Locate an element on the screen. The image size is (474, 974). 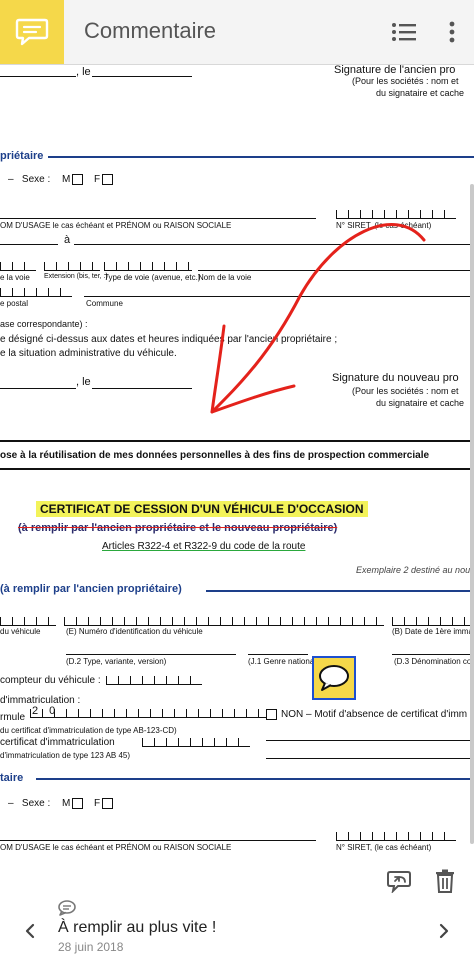
more-vert-icon is located at coordinates (452, 32).